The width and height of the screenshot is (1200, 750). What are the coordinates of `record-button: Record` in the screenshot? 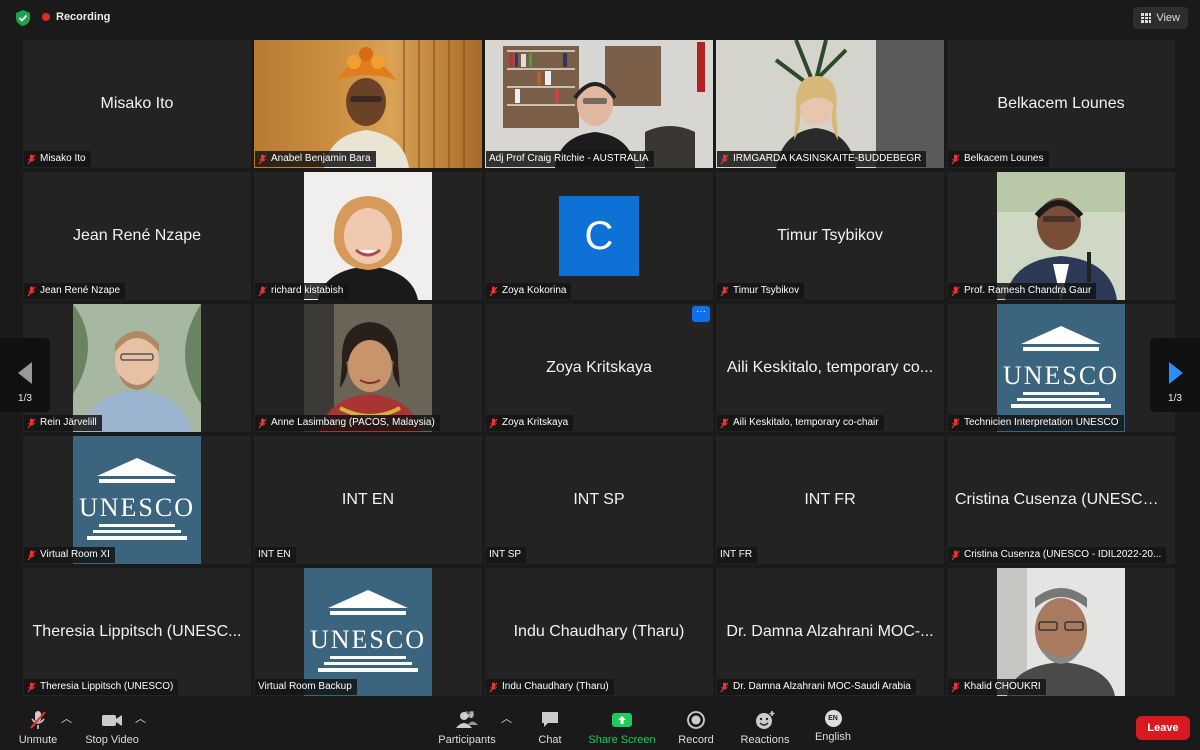 It's located at (696, 728).